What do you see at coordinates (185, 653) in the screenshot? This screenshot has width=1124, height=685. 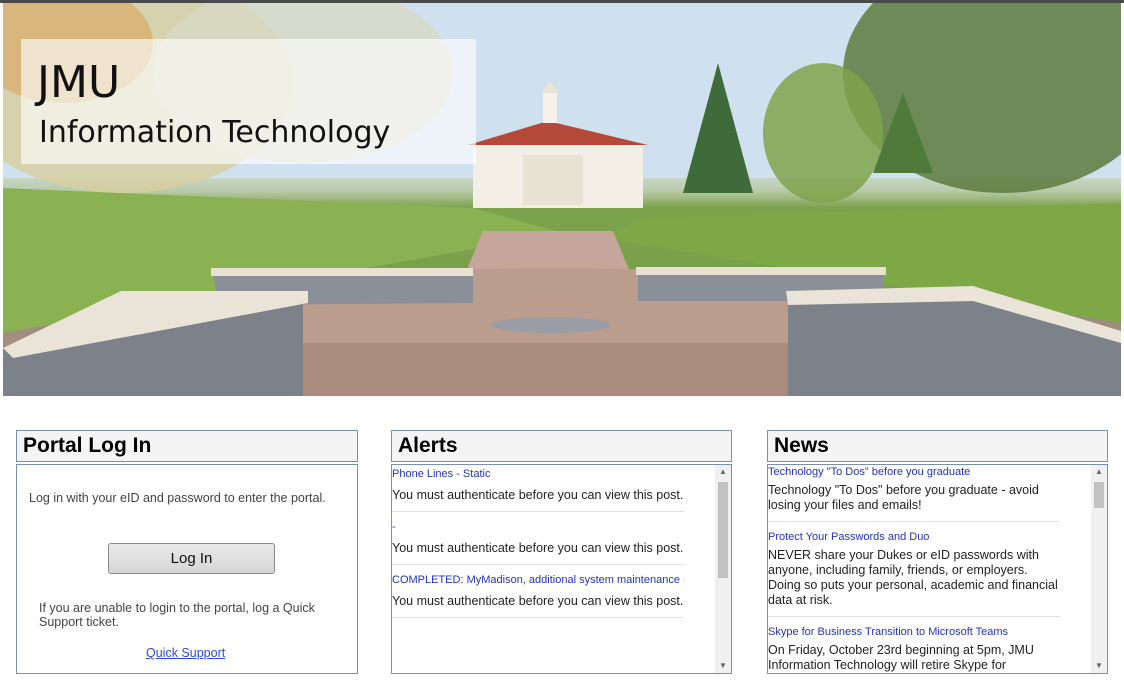 I see `quick-support-link: Quick Support` at bounding box center [185, 653].